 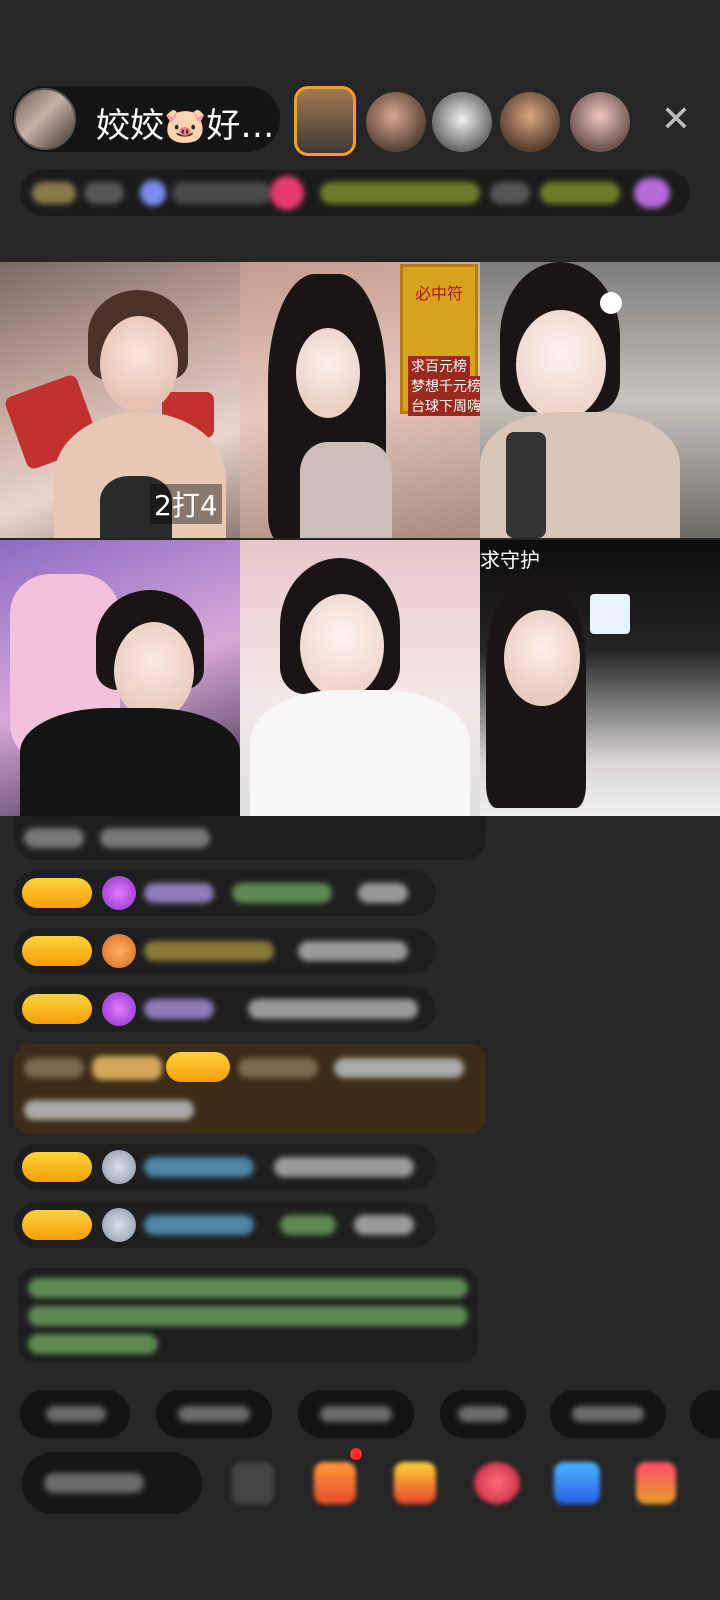 I want to click on gift-icon, so click(x=656, y=1483).